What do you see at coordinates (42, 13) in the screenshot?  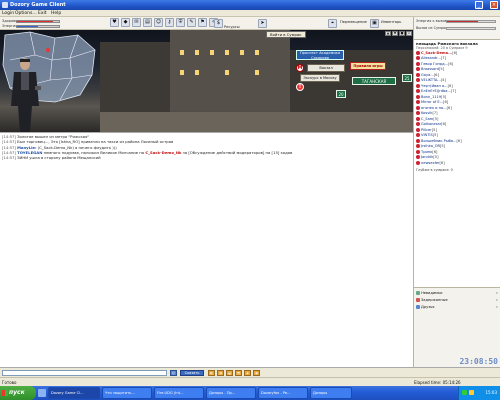 I see `menu-exit: Exit` at bounding box center [42, 13].